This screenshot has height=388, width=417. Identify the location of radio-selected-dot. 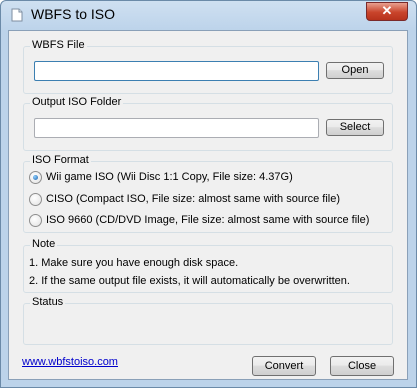
(35, 177).